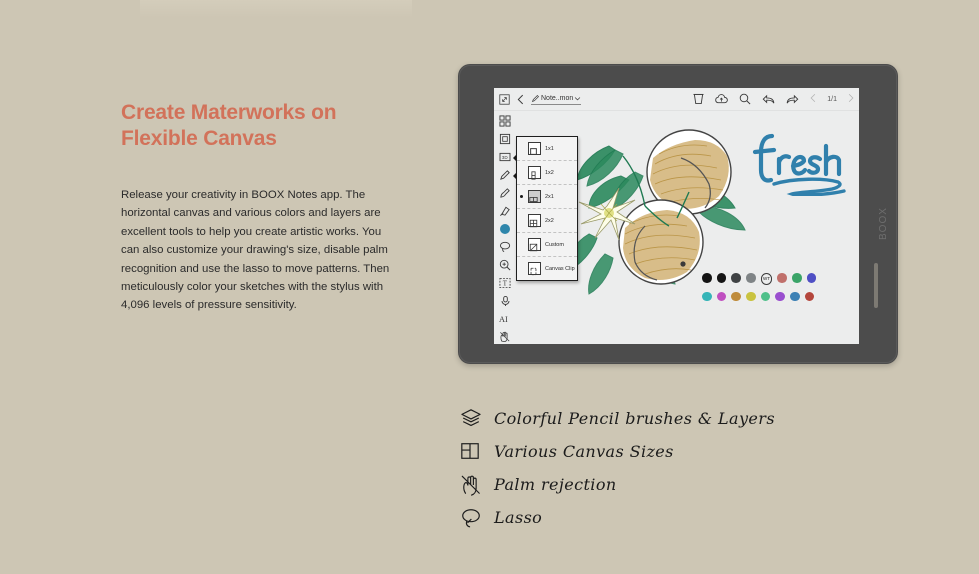 The height and width of the screenshot is (574, 979). What do you see at coordinates (504, 99) in the screenshot?
I see `expand-icon` at bounding box center [504, 99].